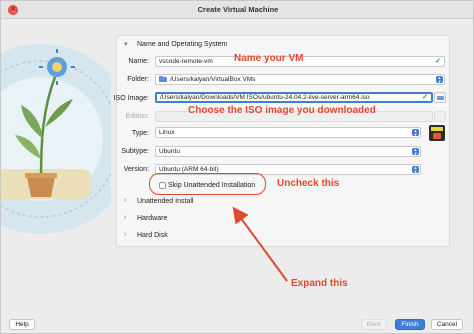  Describe the element at coordinates (152, 235) in the screenshot. I see `section-hard-disk-label: Hard Disk` at that location.